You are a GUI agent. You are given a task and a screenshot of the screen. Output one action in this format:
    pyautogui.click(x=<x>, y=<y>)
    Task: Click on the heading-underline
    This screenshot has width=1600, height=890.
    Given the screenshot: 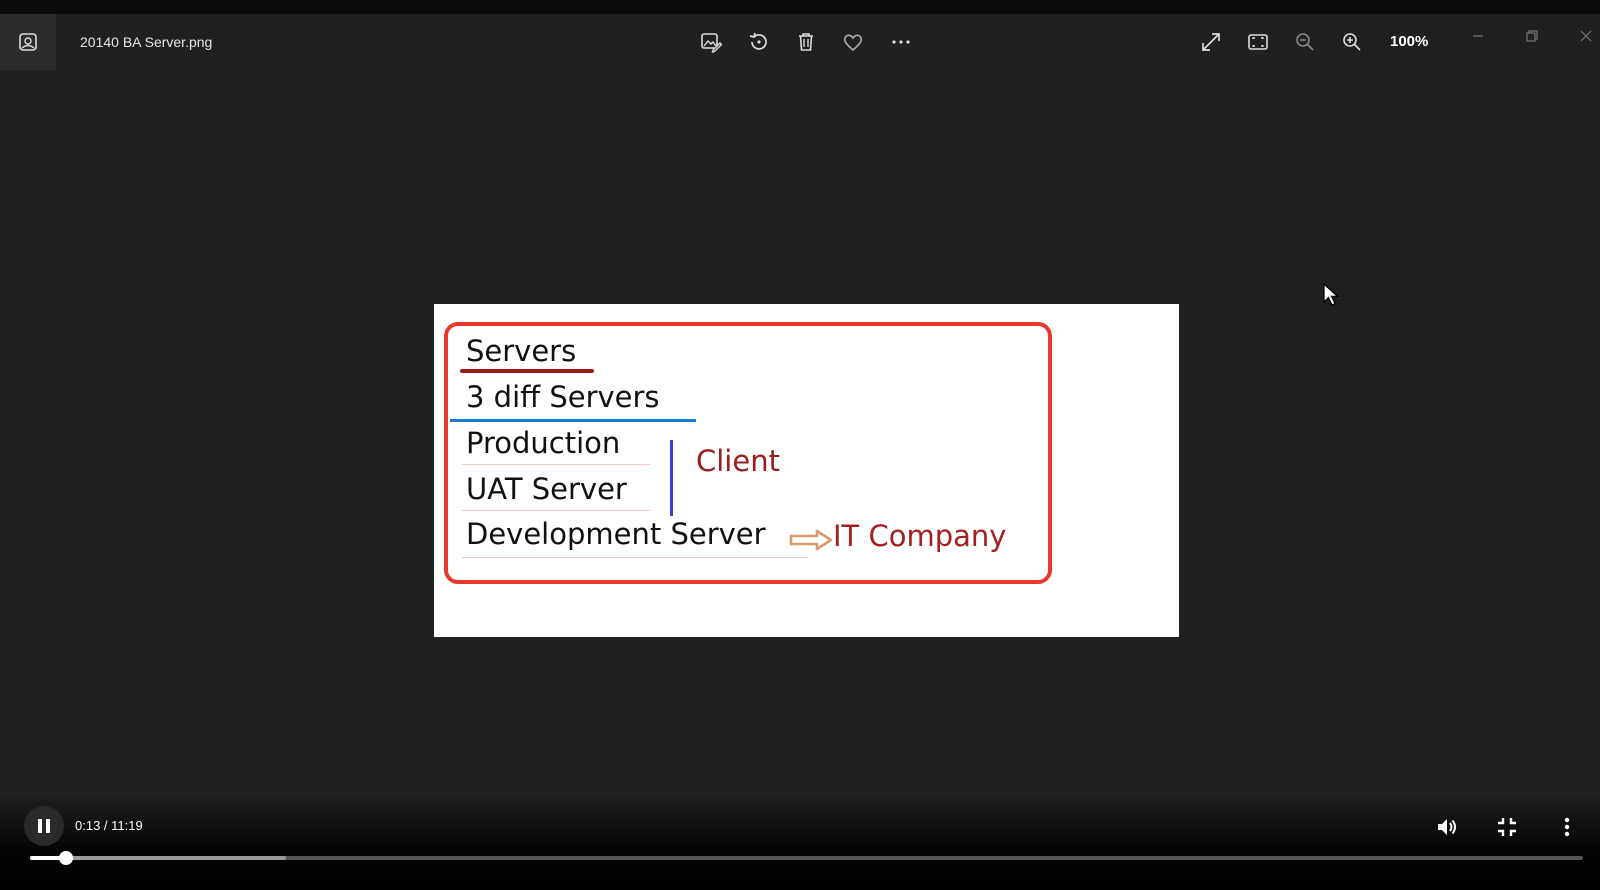 What is the action you would take?
    pyautogui.click(x=527, y=371)
    